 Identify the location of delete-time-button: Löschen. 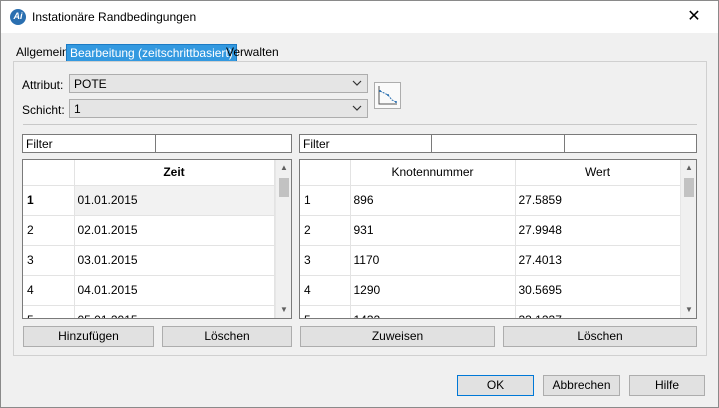
(227, 336).